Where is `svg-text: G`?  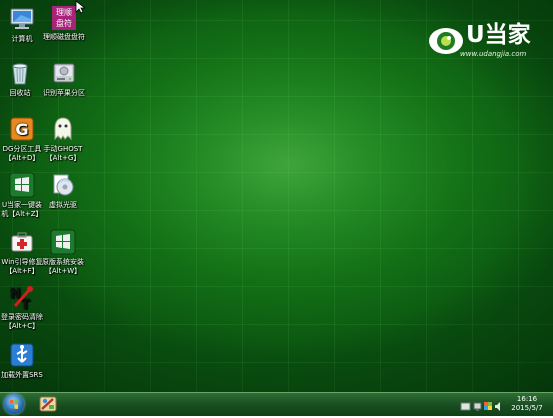 svg-text: G is located at coordinates (21, 129).